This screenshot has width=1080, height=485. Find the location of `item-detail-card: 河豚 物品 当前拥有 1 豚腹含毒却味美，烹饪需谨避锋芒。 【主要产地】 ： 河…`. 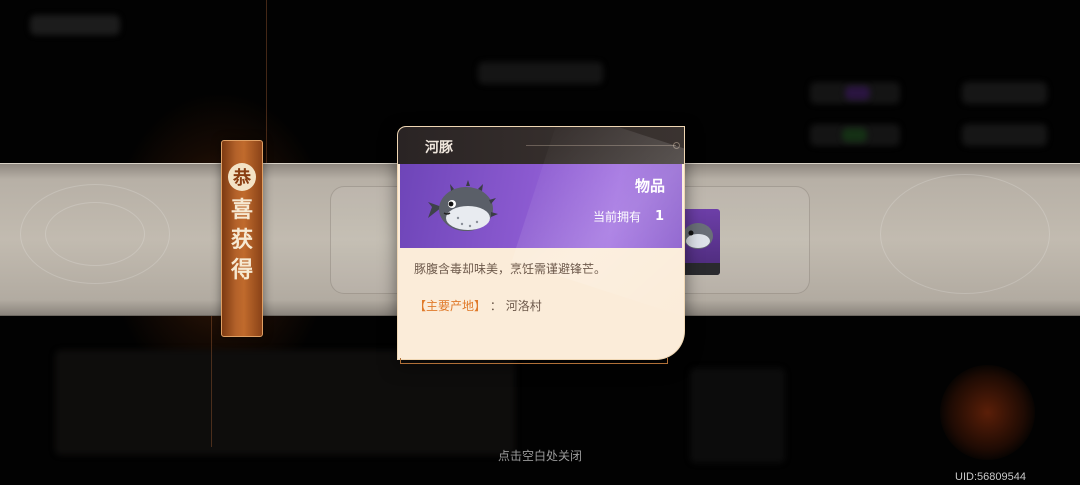

item-detail-card: 河豚 物品 当前拥有 1 豚腹含毒却味美，烹饪需谨避锋芒。 【主要产地】 ： 河… is located at coordinates (541, 243).